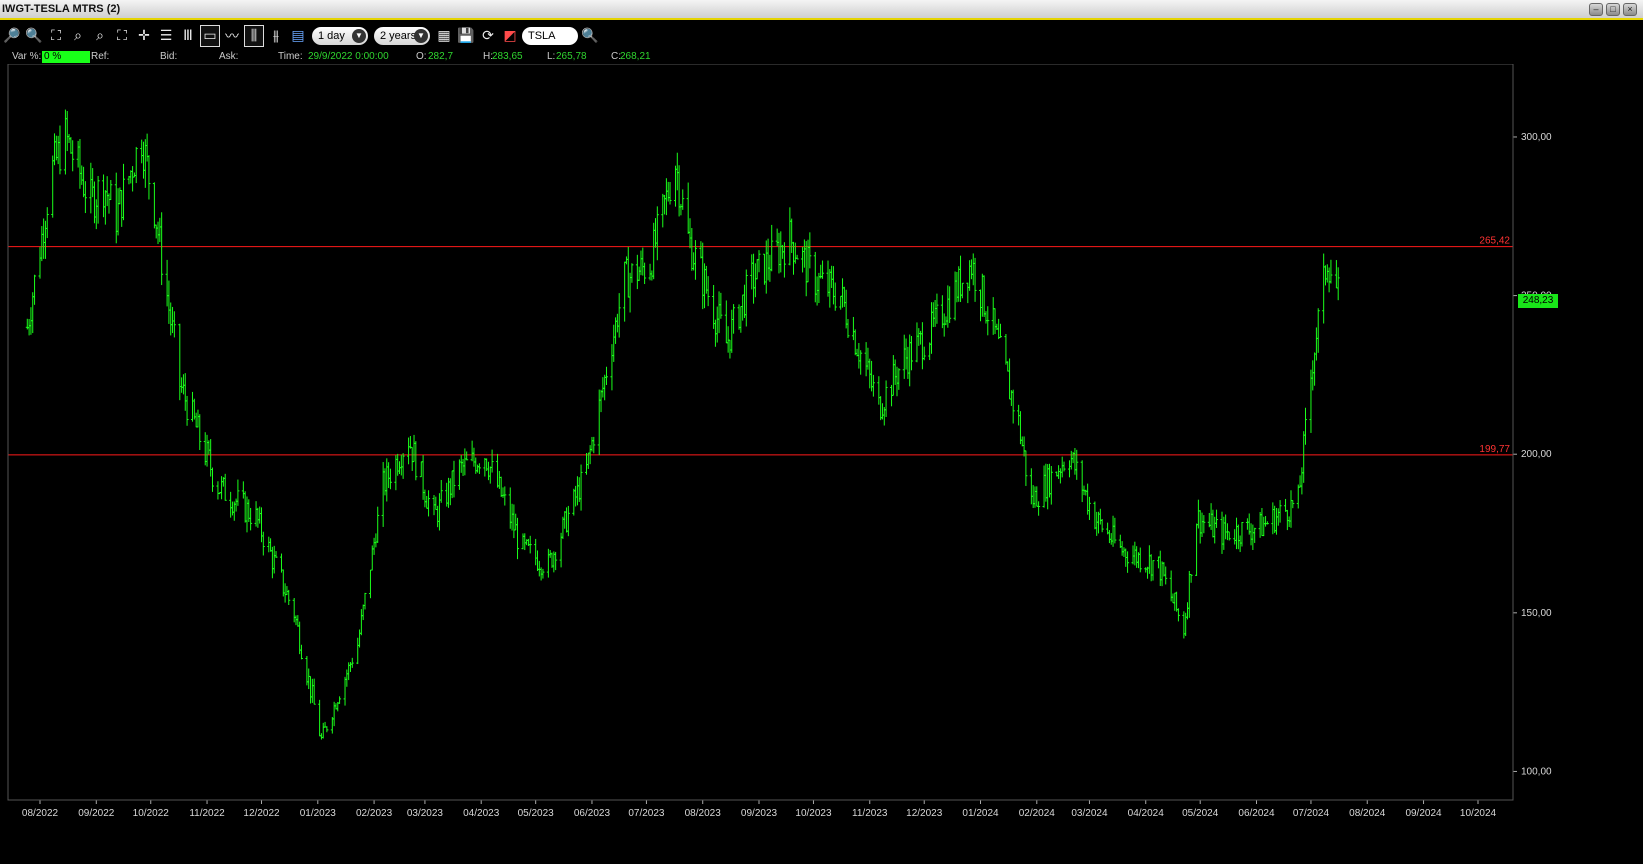  Describe the element at coordinates (821, 10) in the screenshot. I see `title-bar: IWGT-TESLA MTRS (2) – □ ×` at that location.